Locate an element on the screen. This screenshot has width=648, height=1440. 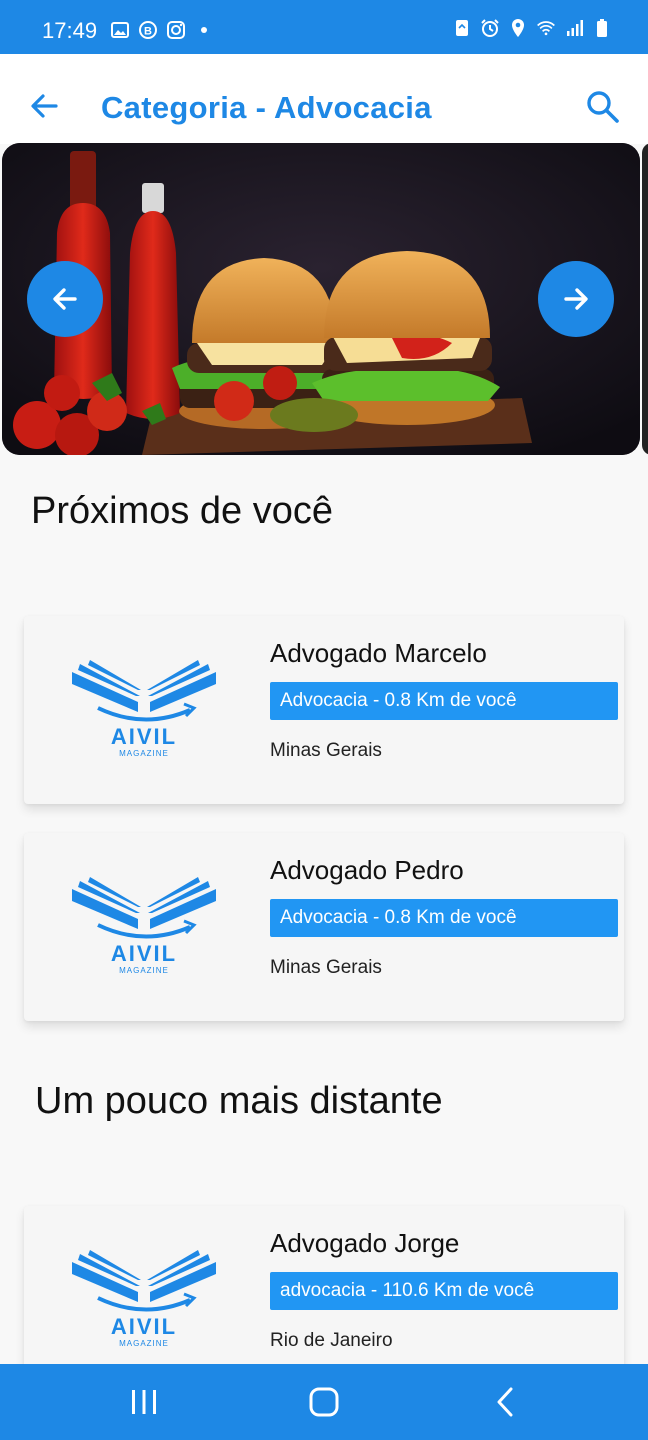
gallery-icon is located at coordinates (120, 30).